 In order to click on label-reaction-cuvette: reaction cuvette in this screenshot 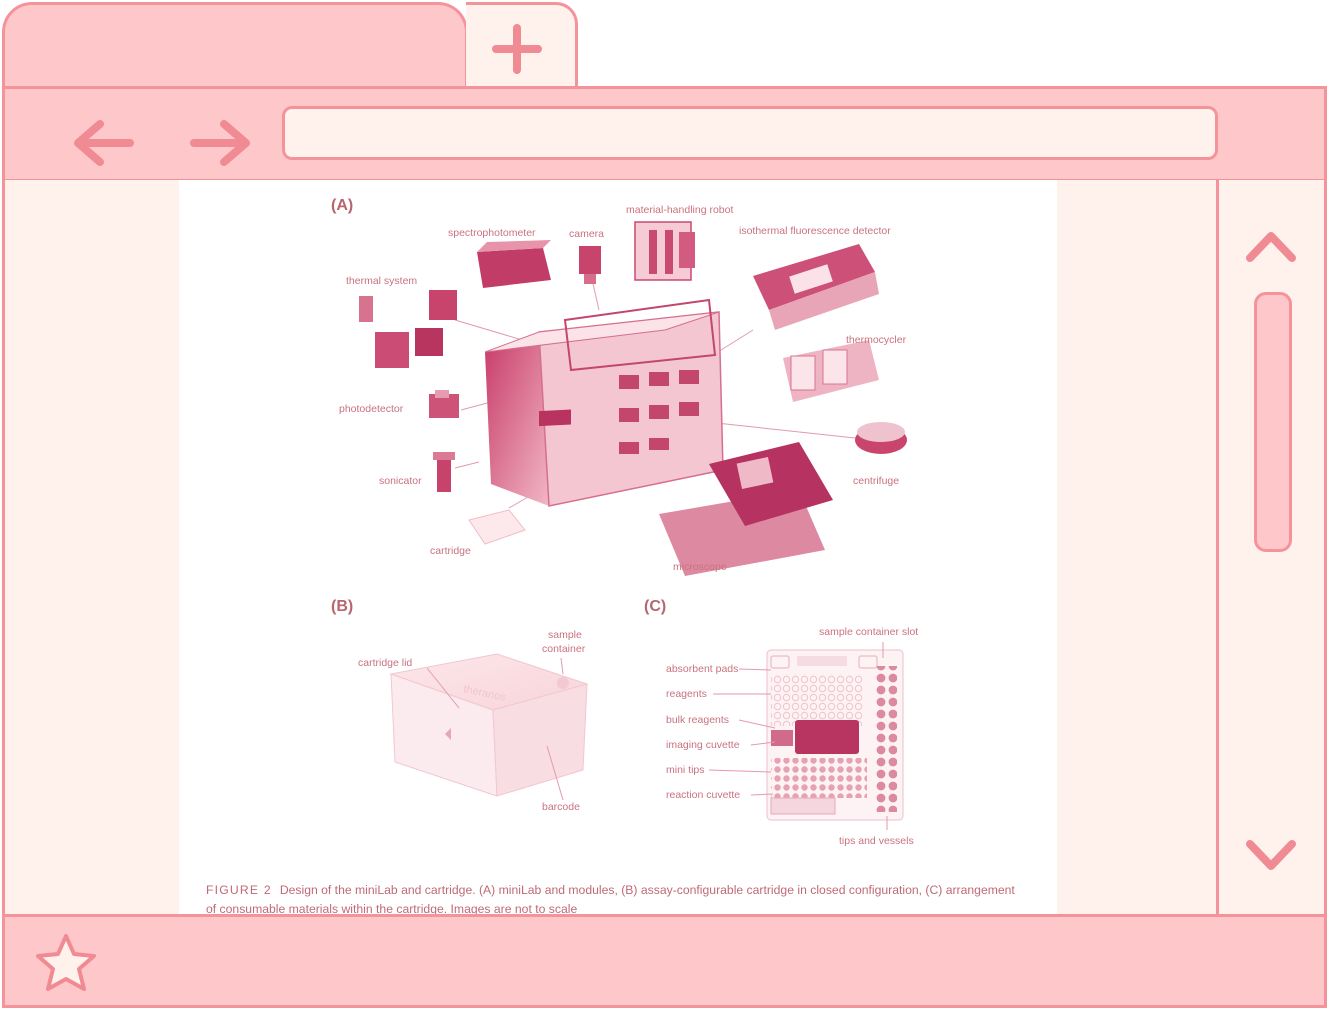, I will do `click(703, 795)`.